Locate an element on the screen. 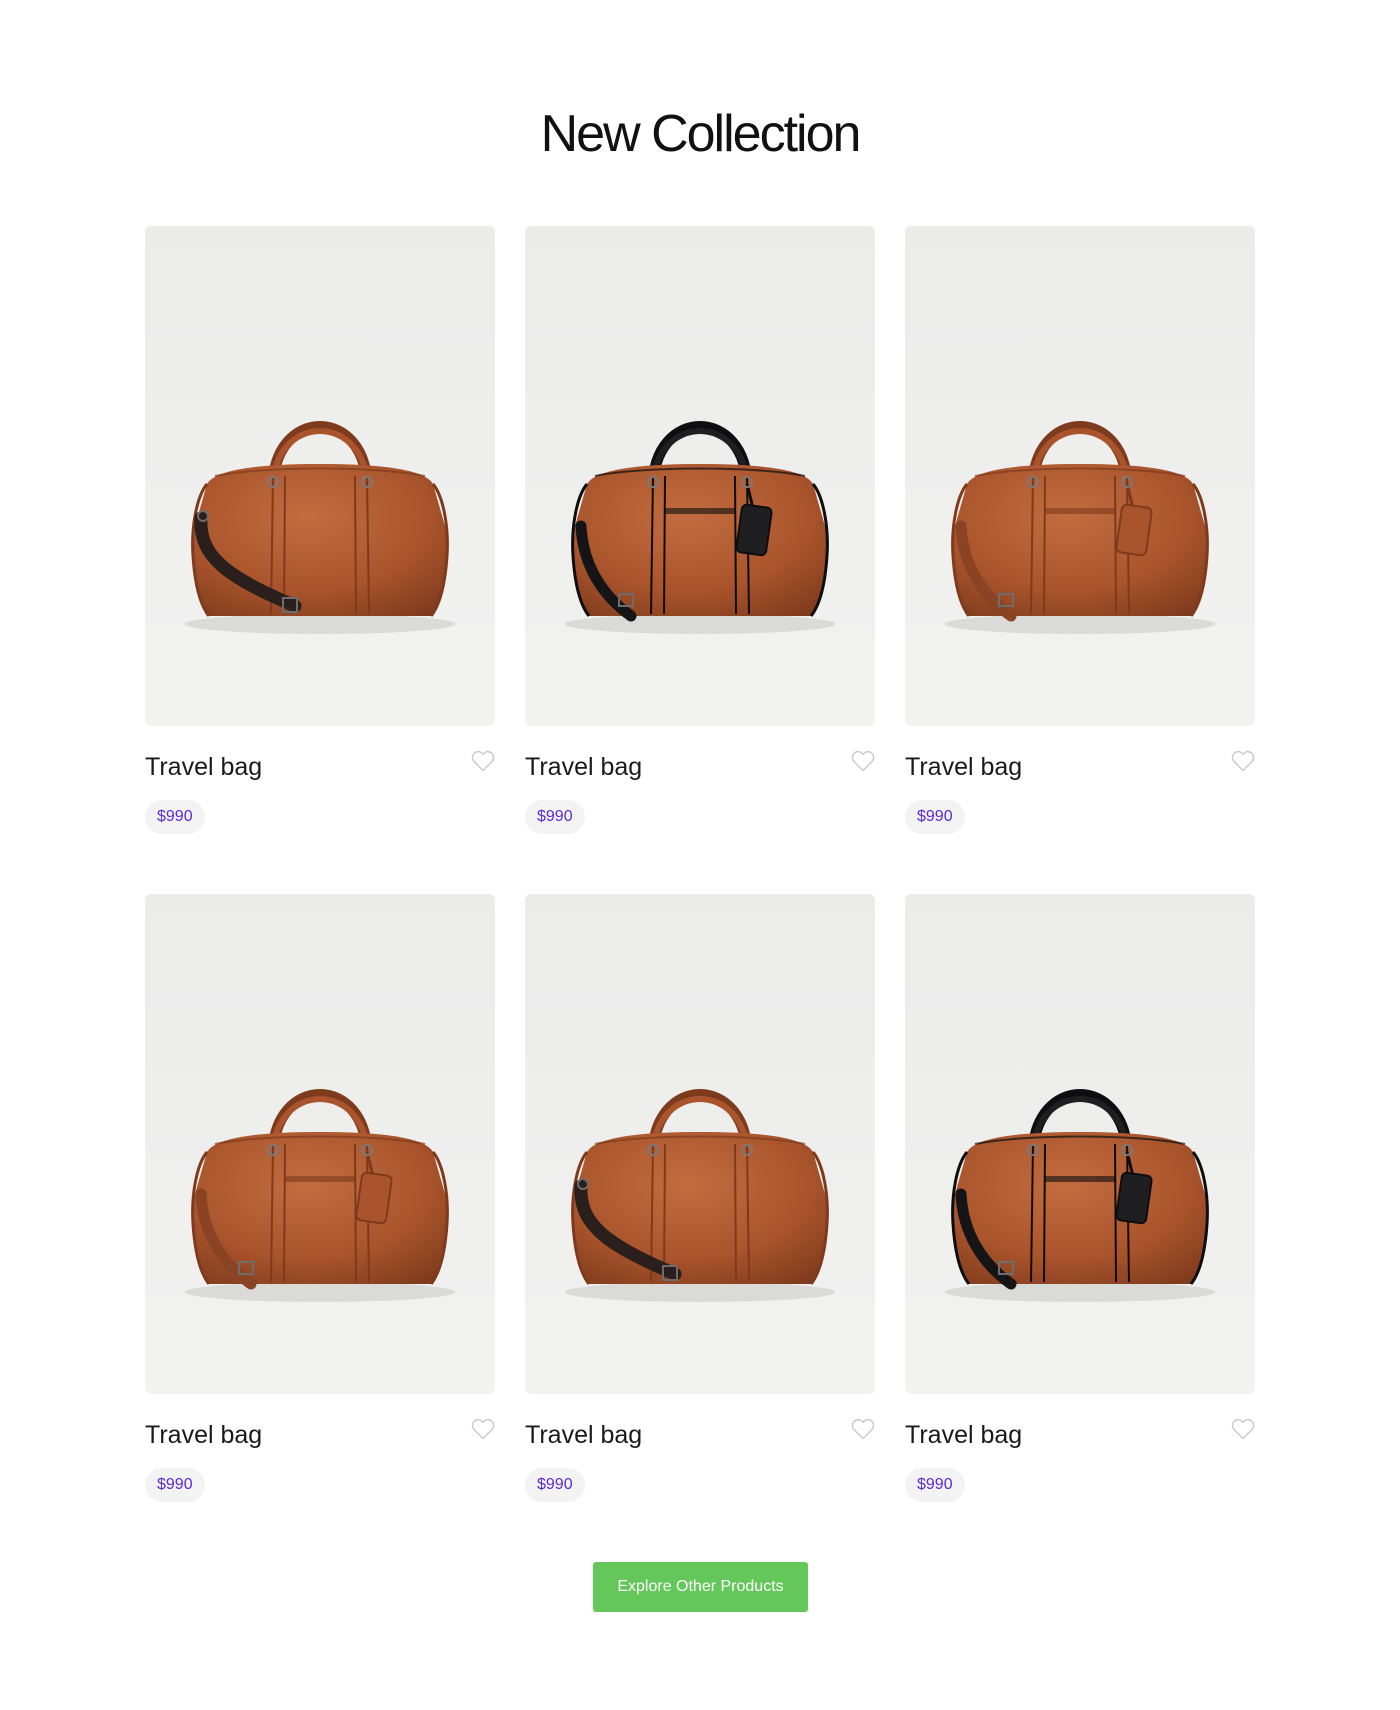  section-title: New Collection is located at coordinates (701, 134).